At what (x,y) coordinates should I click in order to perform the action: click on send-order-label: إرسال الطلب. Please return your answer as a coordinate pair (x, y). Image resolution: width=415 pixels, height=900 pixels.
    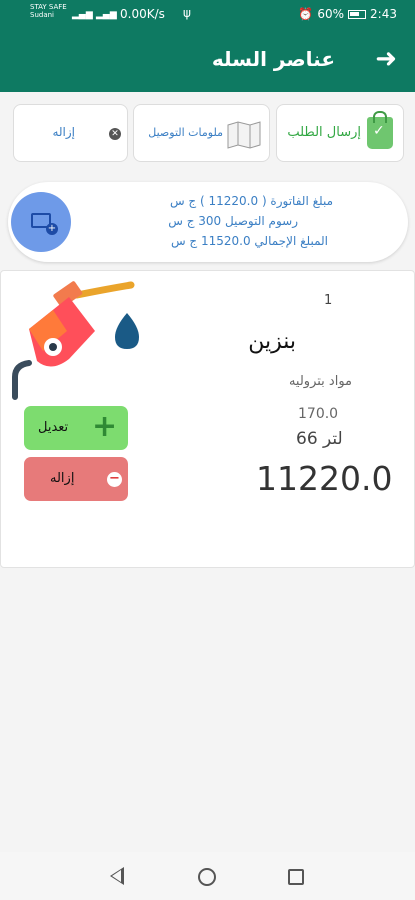
    Looking at the image, I should click on (324, 132).